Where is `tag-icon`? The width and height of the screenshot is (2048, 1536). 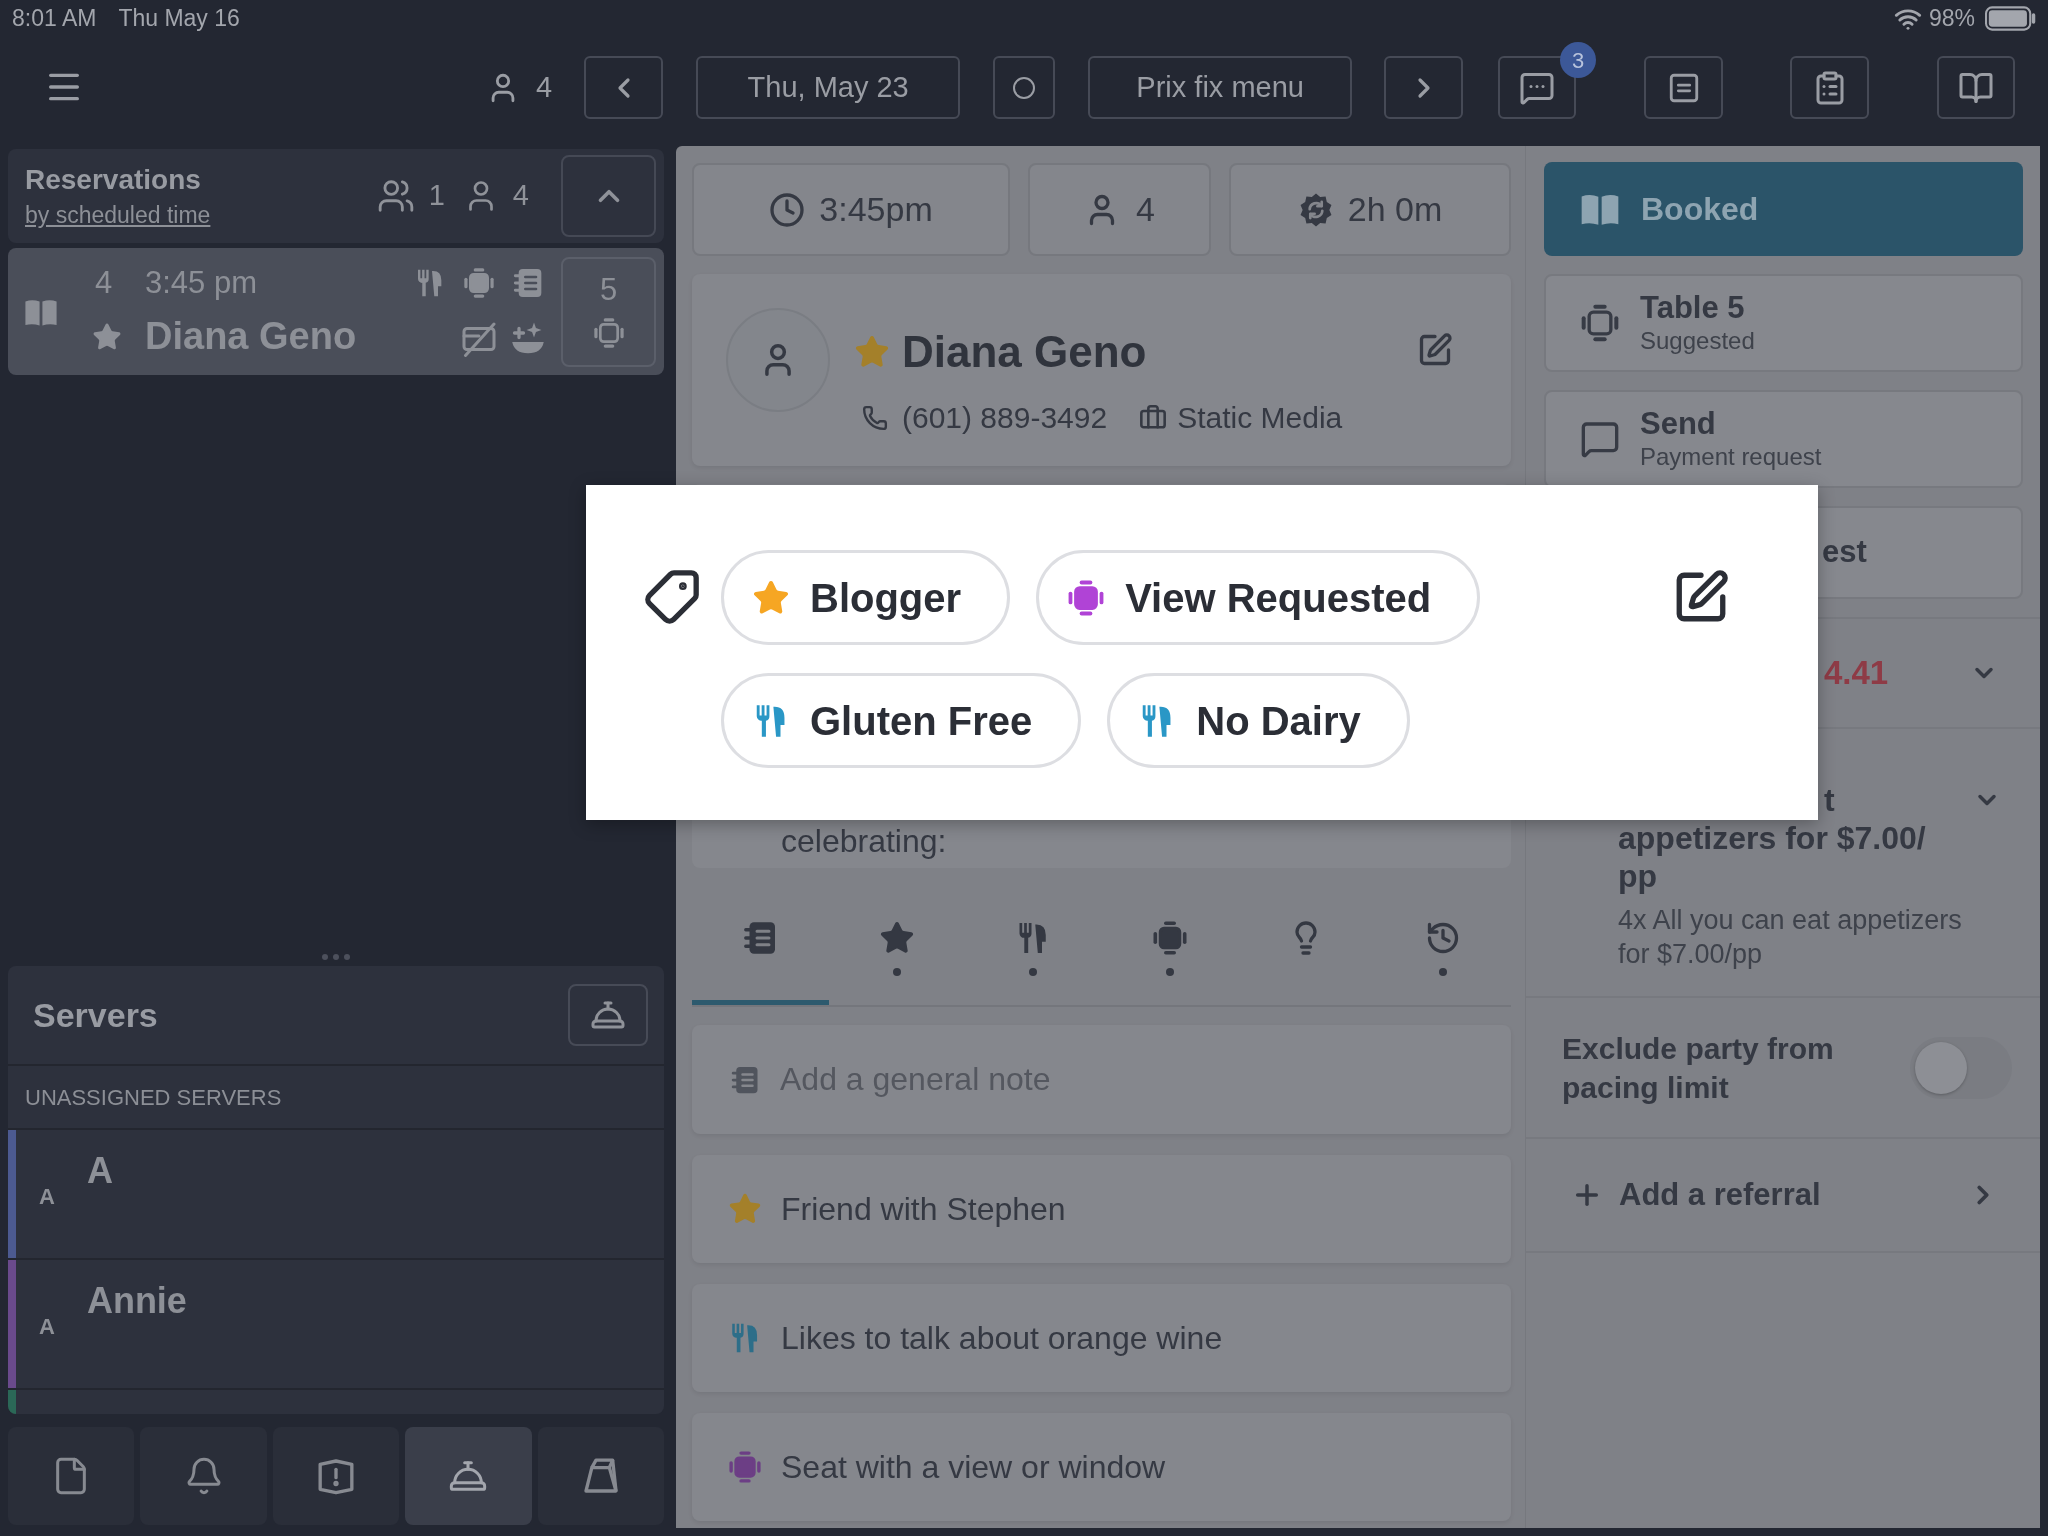
tag-icon is located at coordinates (672, 597).